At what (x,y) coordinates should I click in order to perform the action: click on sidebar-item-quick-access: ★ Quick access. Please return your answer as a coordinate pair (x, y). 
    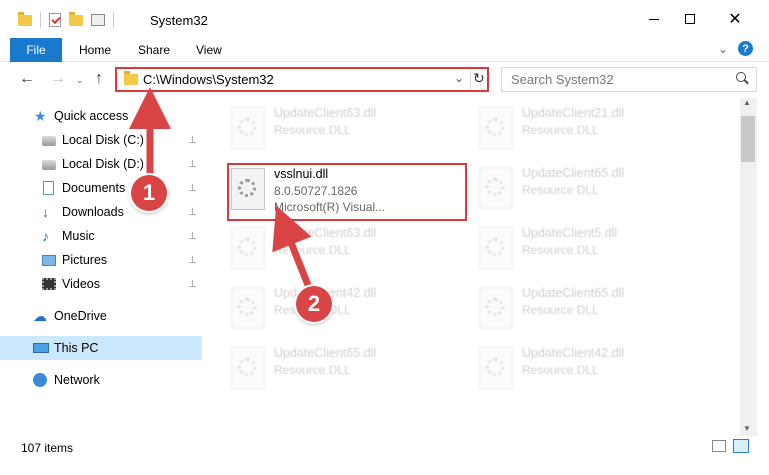
    Looking at the image, I should click on (101, 116).